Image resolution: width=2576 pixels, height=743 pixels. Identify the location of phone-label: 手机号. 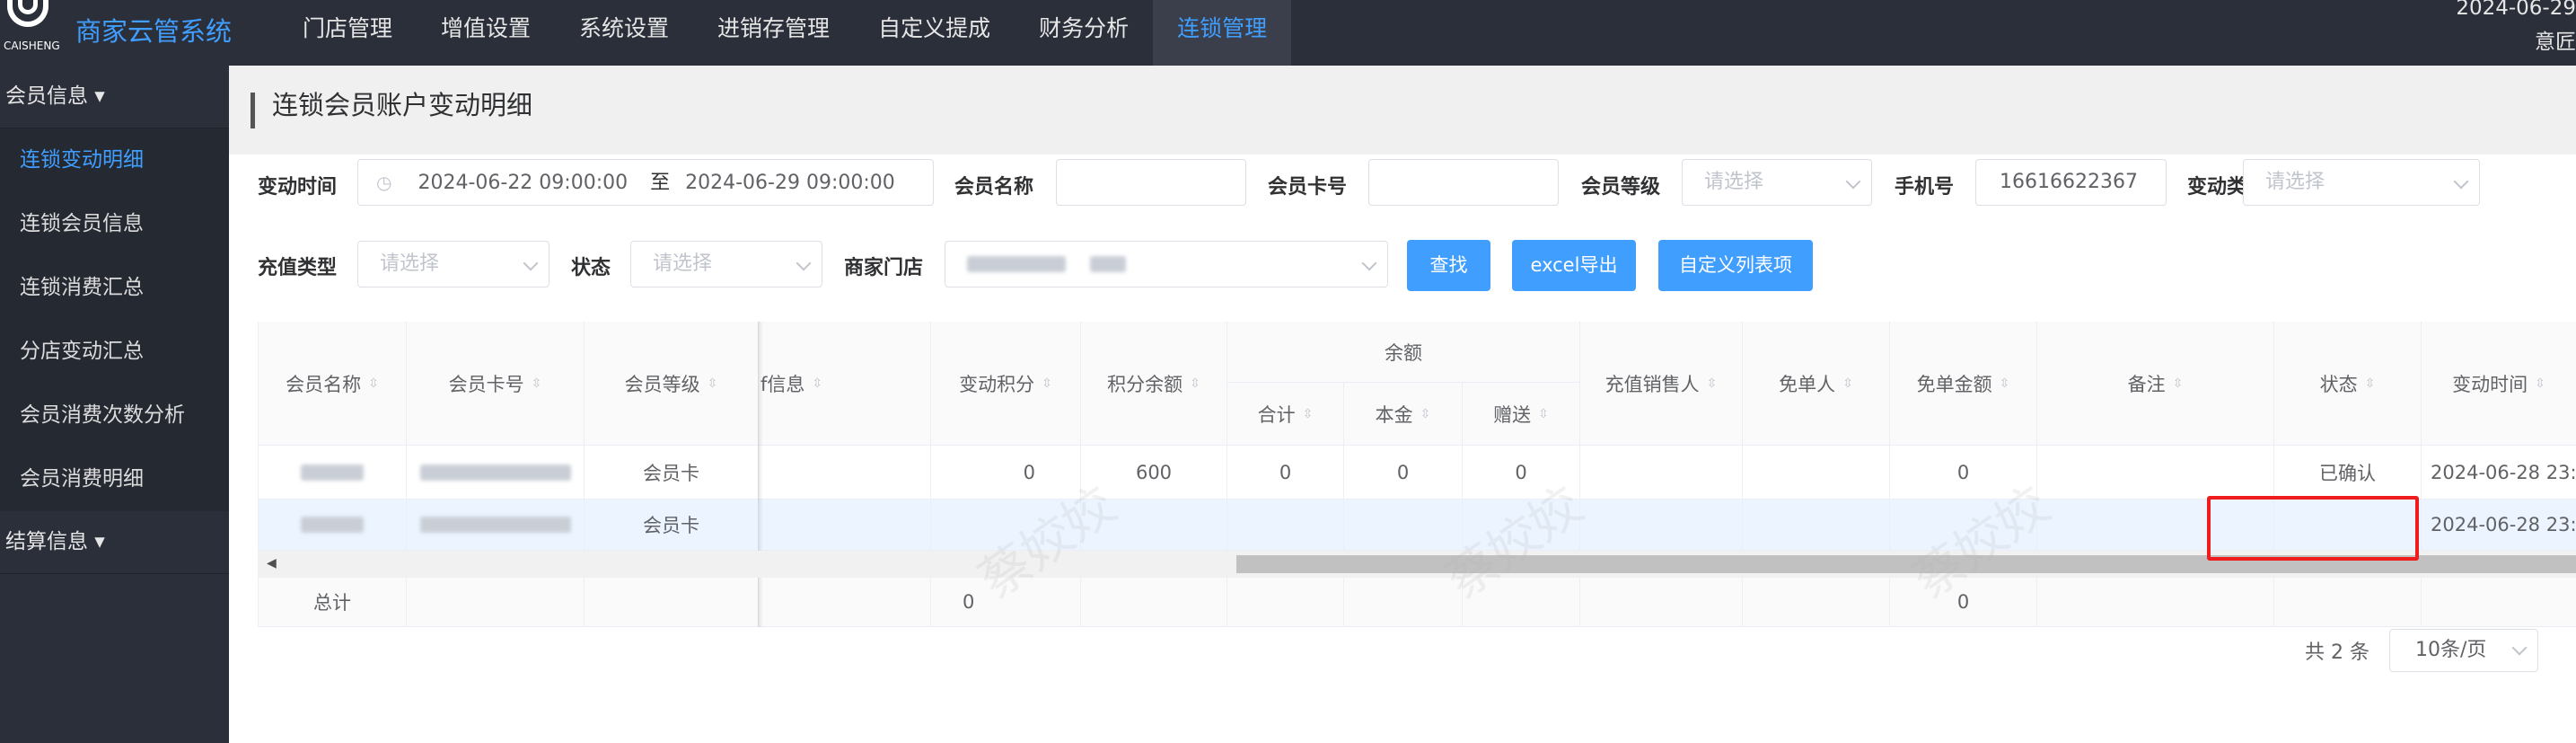
(1925, 187).